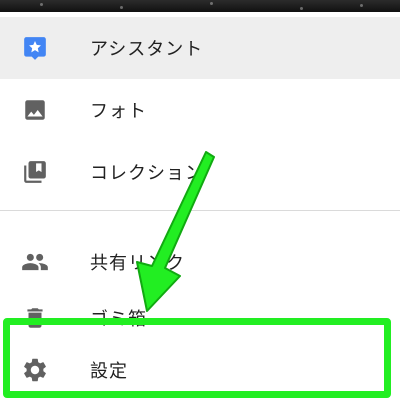 The width and height of the screenshot is (400, 409). What do you see at coordinates (147, 49) in the screenshot?
I see `menu-item-label: アシスタント` at bounding box center [147, 49].